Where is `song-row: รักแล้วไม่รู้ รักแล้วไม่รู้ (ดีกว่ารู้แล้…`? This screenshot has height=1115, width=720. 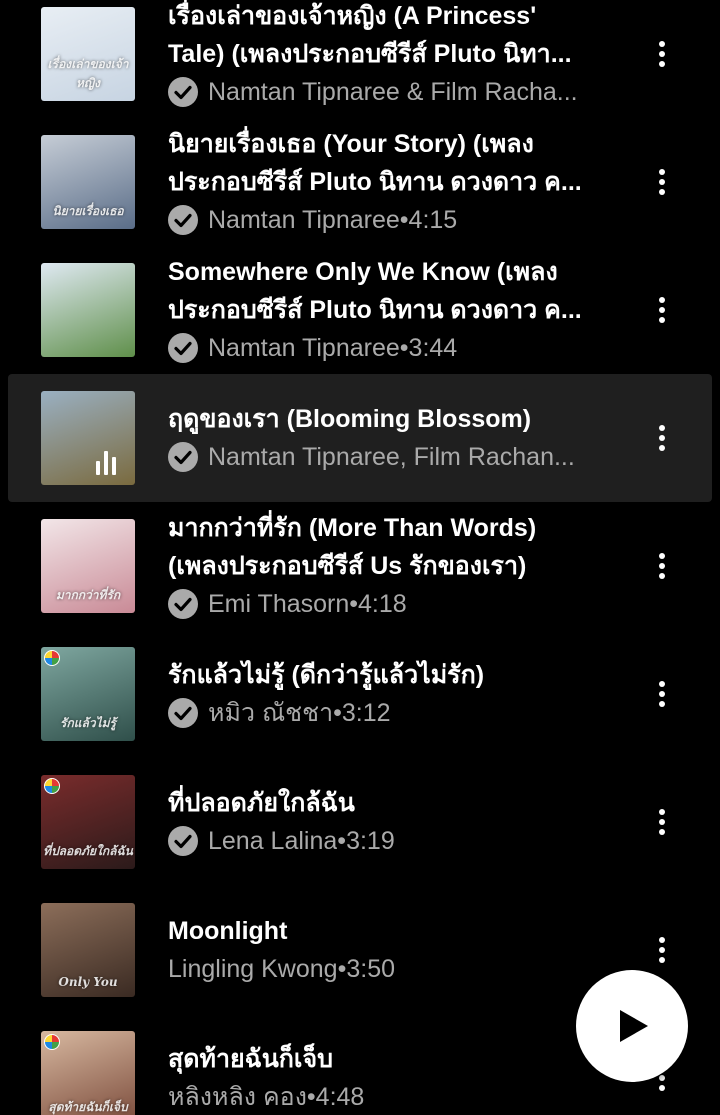
song-row: รักแล้วไม่รู้ รักแล้วไม่รู้ (ดีกว่ารู้แล้… is located at coordinates (360, 694).